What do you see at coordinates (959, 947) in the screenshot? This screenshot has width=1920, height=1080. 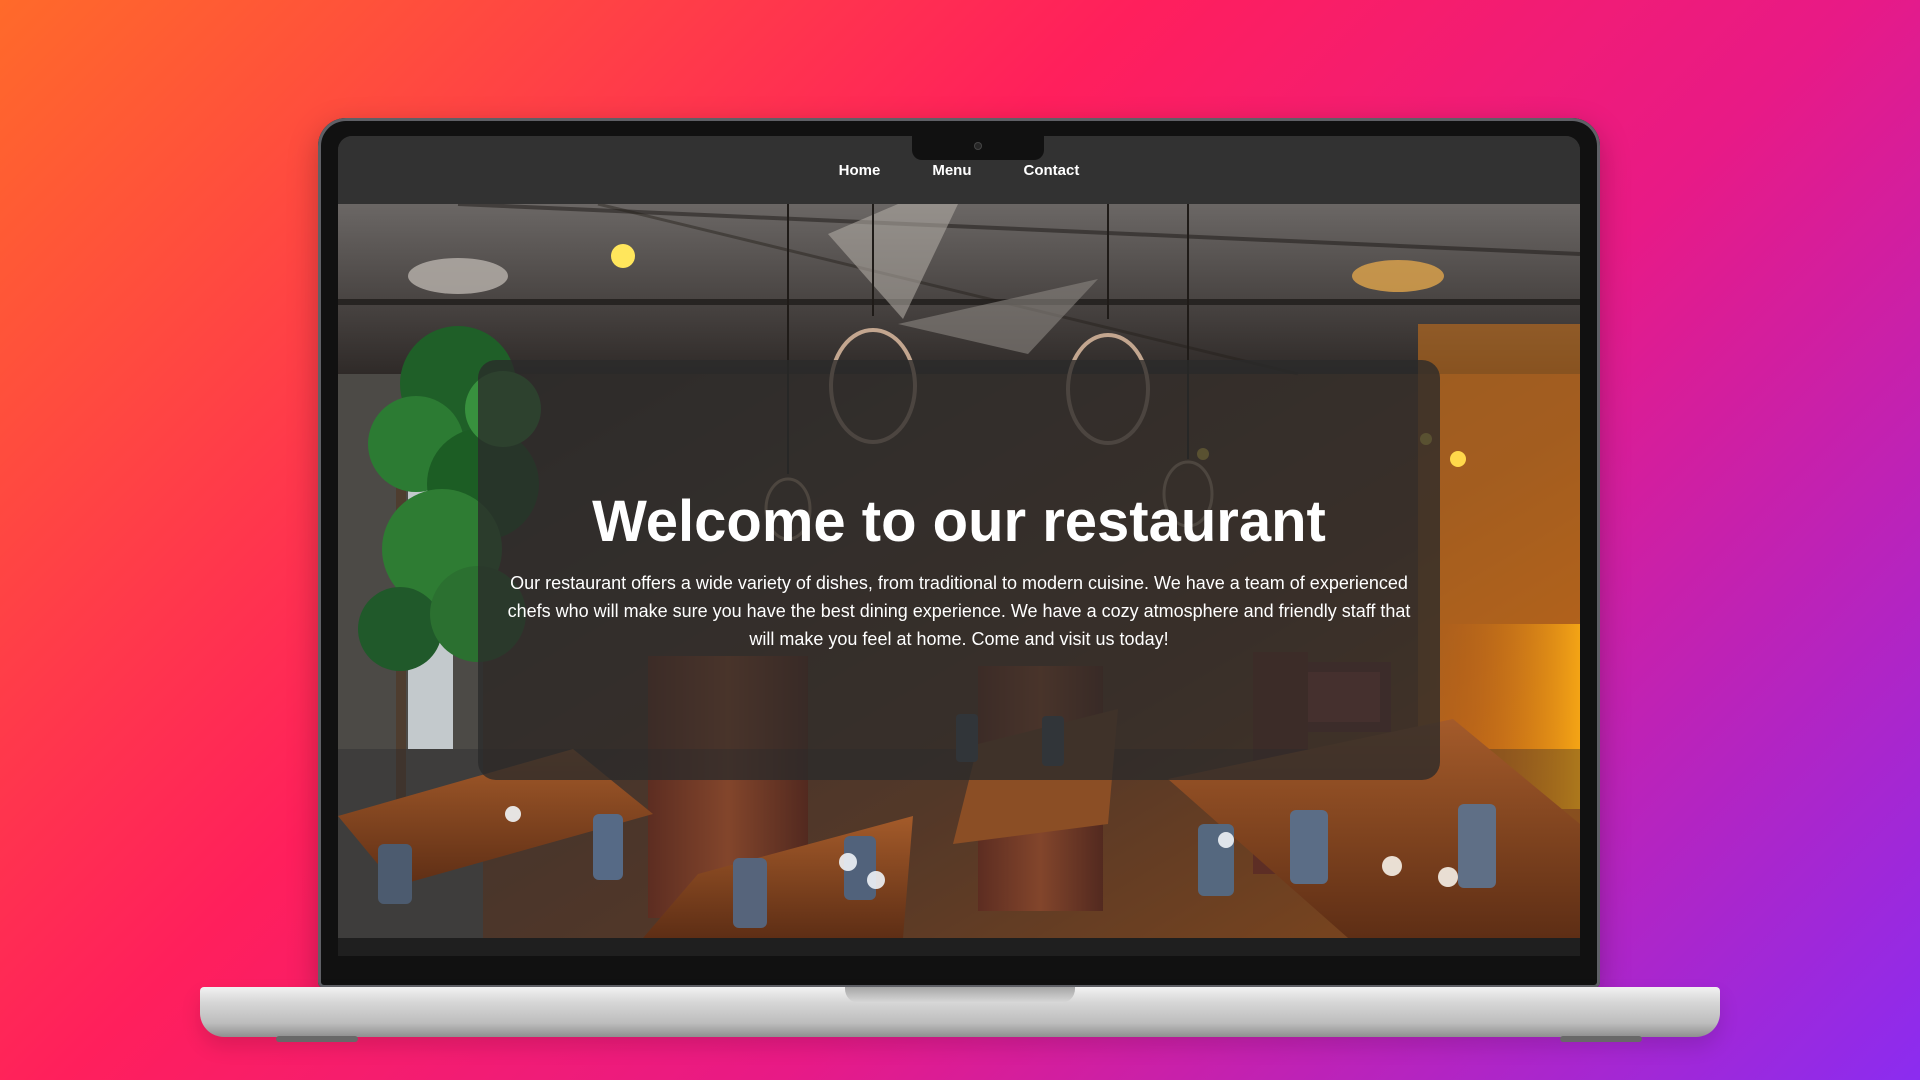 I see `screen-bottom-bezel` at bounding box center [959, 947].